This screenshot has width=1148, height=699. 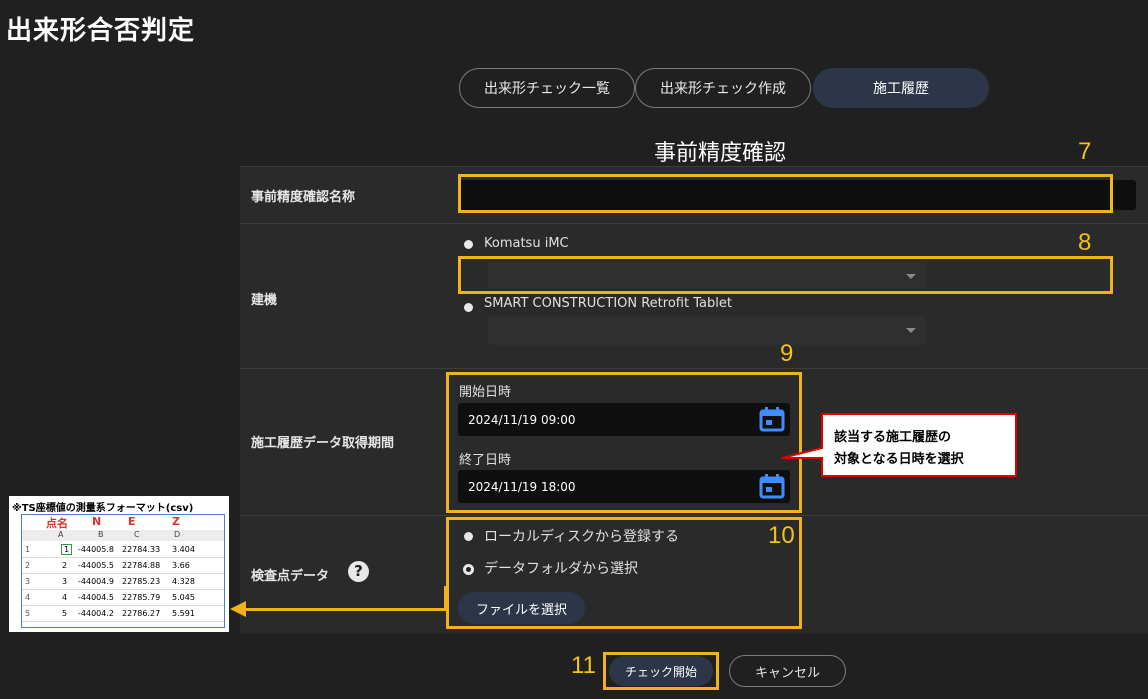 What do you see at coordinates (547, 88) in the screenshot?
I see `tab-check-list: 出来形チェック一覧` at bounding box center [547, 88].